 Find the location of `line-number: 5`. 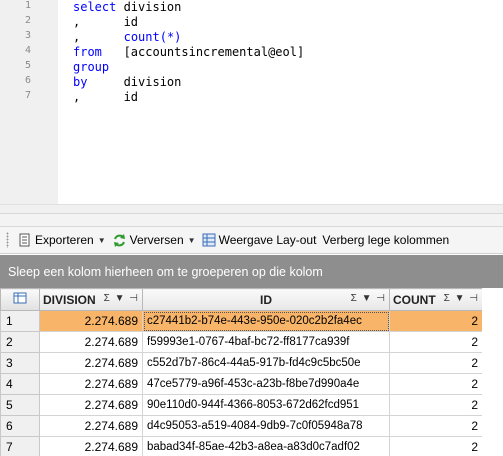

line-number: 5 is located at coordinates (28, 65).